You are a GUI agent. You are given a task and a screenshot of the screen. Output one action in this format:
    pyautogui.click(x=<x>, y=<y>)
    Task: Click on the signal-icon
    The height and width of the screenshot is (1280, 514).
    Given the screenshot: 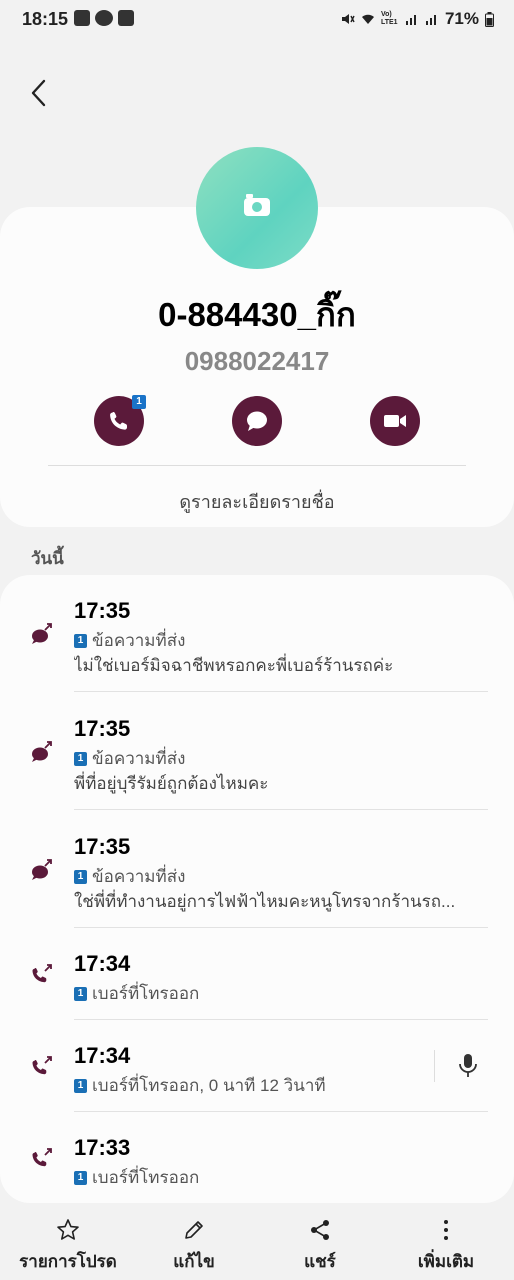 What is the action you would take?
    pyautogui.click(x=410, y=20)
    